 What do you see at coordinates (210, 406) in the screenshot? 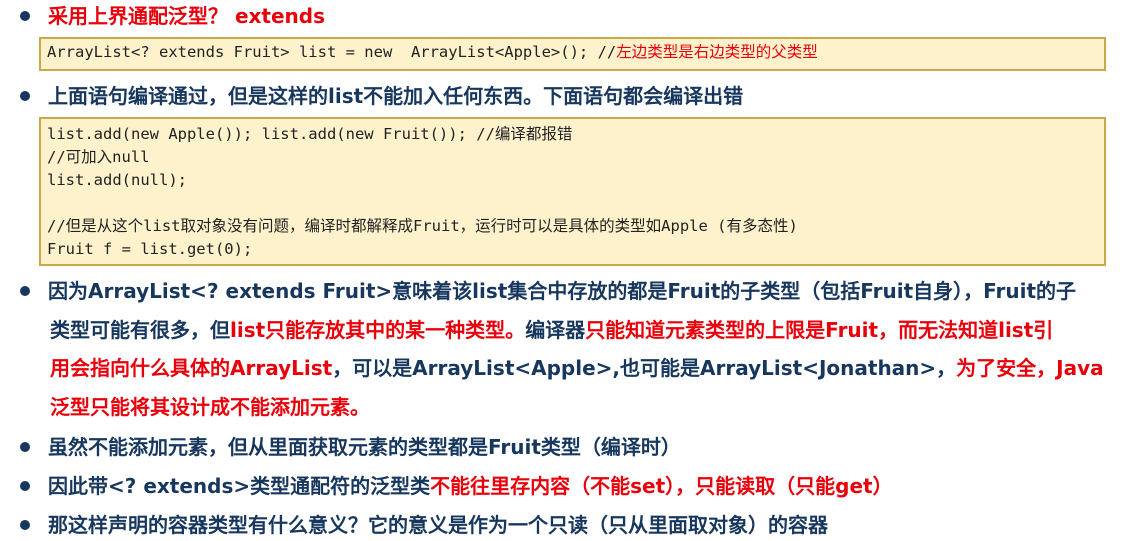
I see `explanation-part9: 泛型只能将其设计成不能添加元素。` at bounding box center [210, 406].